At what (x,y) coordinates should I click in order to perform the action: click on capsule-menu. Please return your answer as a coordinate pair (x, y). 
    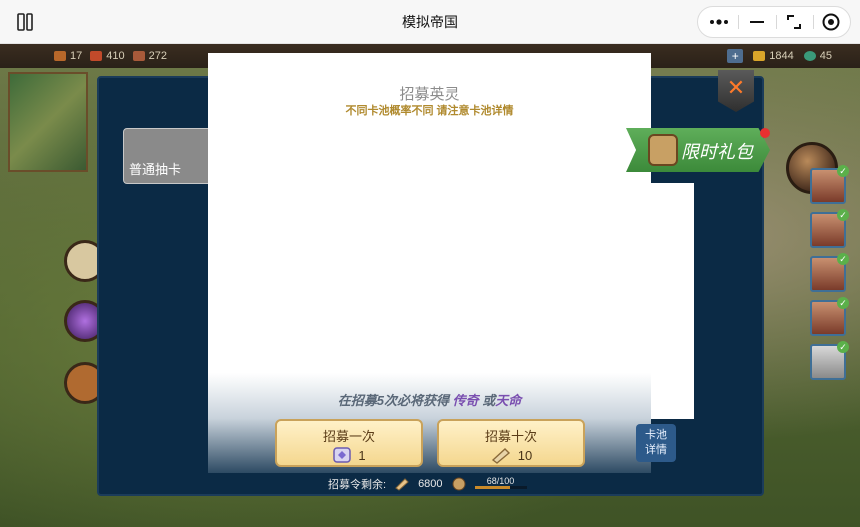
    Looking at the image, I should click on (774, 22).